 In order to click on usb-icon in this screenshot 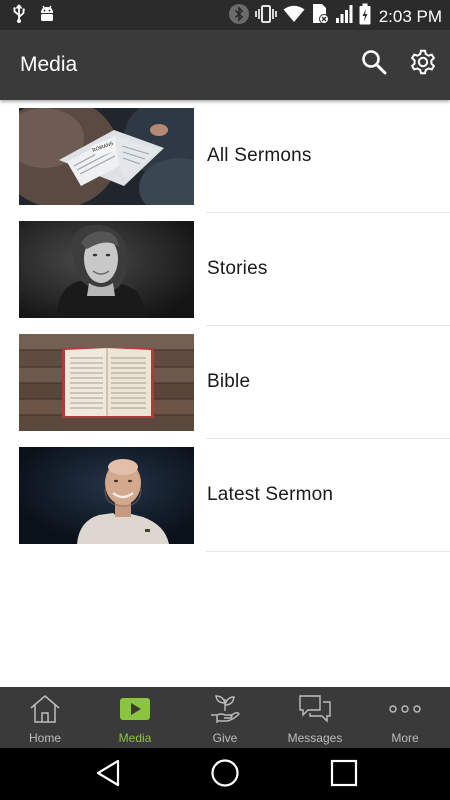, I will do `click(19, 16)`.